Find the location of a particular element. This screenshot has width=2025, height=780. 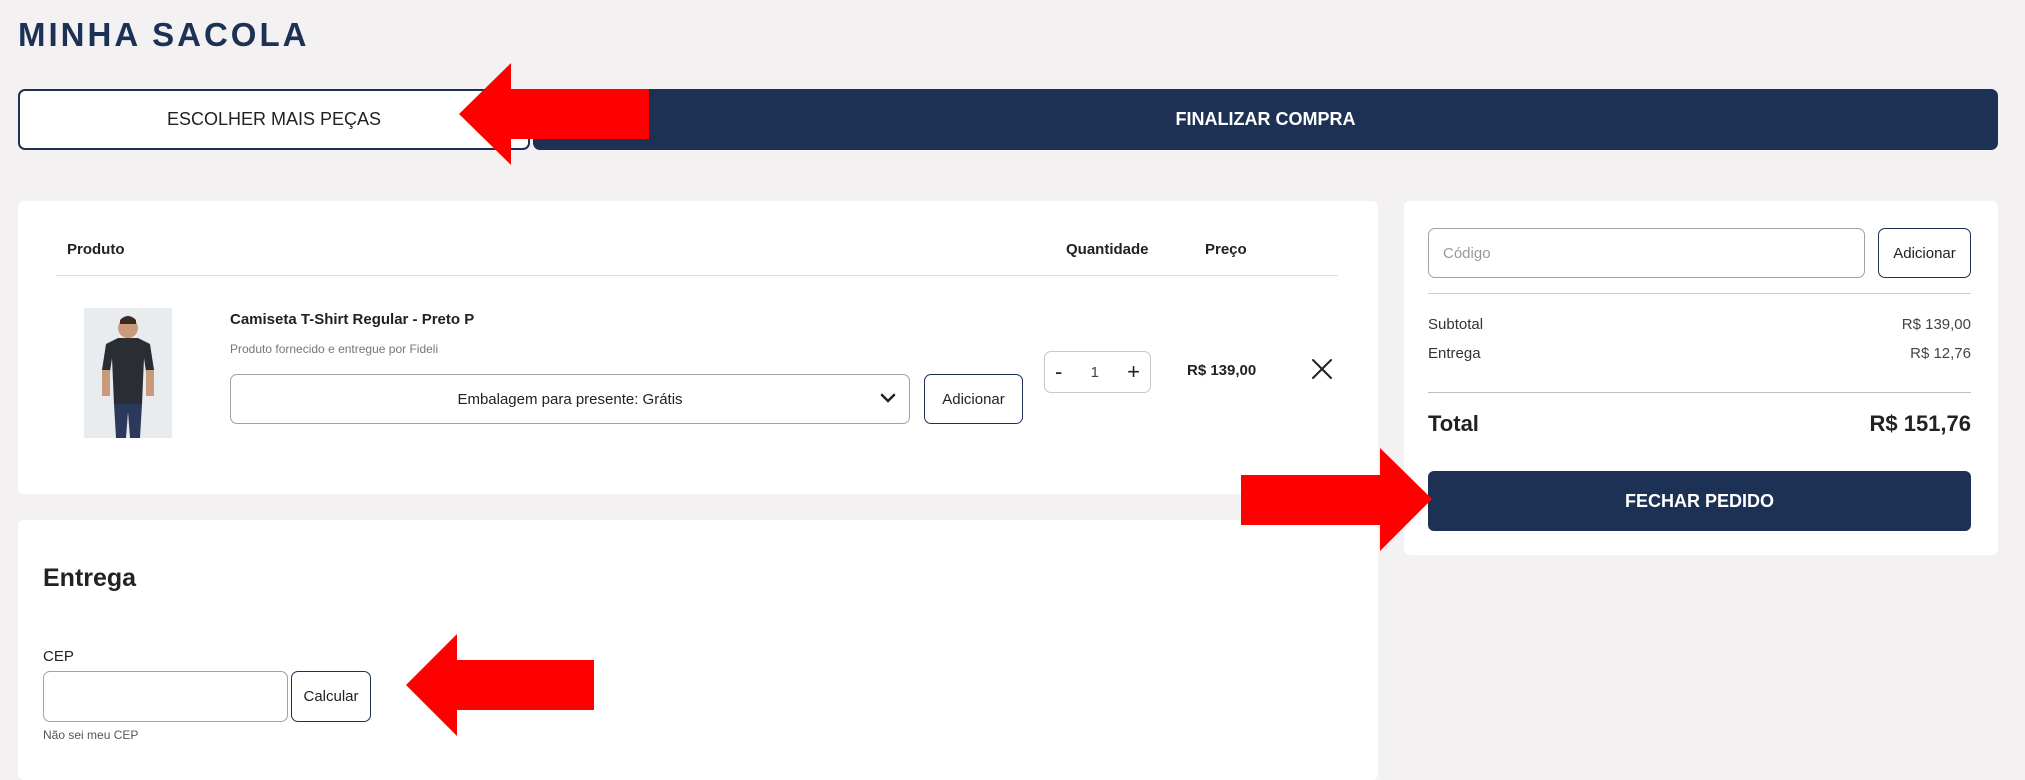

total-value: R$ 151,76 is located at coordinates (1920, 423).